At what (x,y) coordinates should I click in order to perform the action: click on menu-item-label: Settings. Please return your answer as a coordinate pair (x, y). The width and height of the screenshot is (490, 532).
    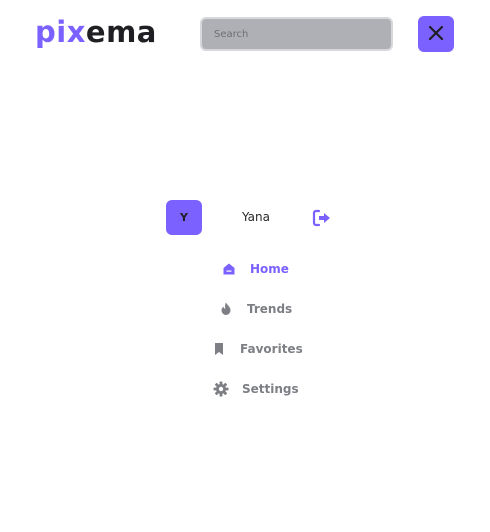
    Looking at the image, I should click on (270, 389).